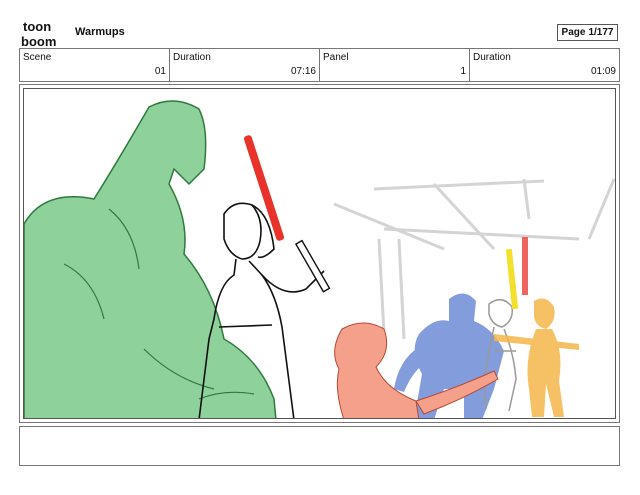 This screenshot has width=640, height=495. I want to click on page-indicator: Page 1/177, so click(587, 32).